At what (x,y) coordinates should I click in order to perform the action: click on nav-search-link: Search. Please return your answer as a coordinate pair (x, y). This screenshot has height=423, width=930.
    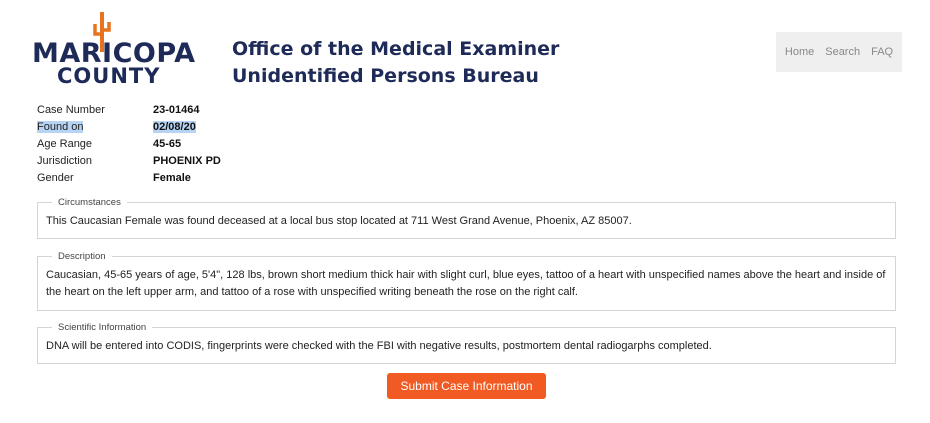
    Looking at the image, I should click on (842, 52).